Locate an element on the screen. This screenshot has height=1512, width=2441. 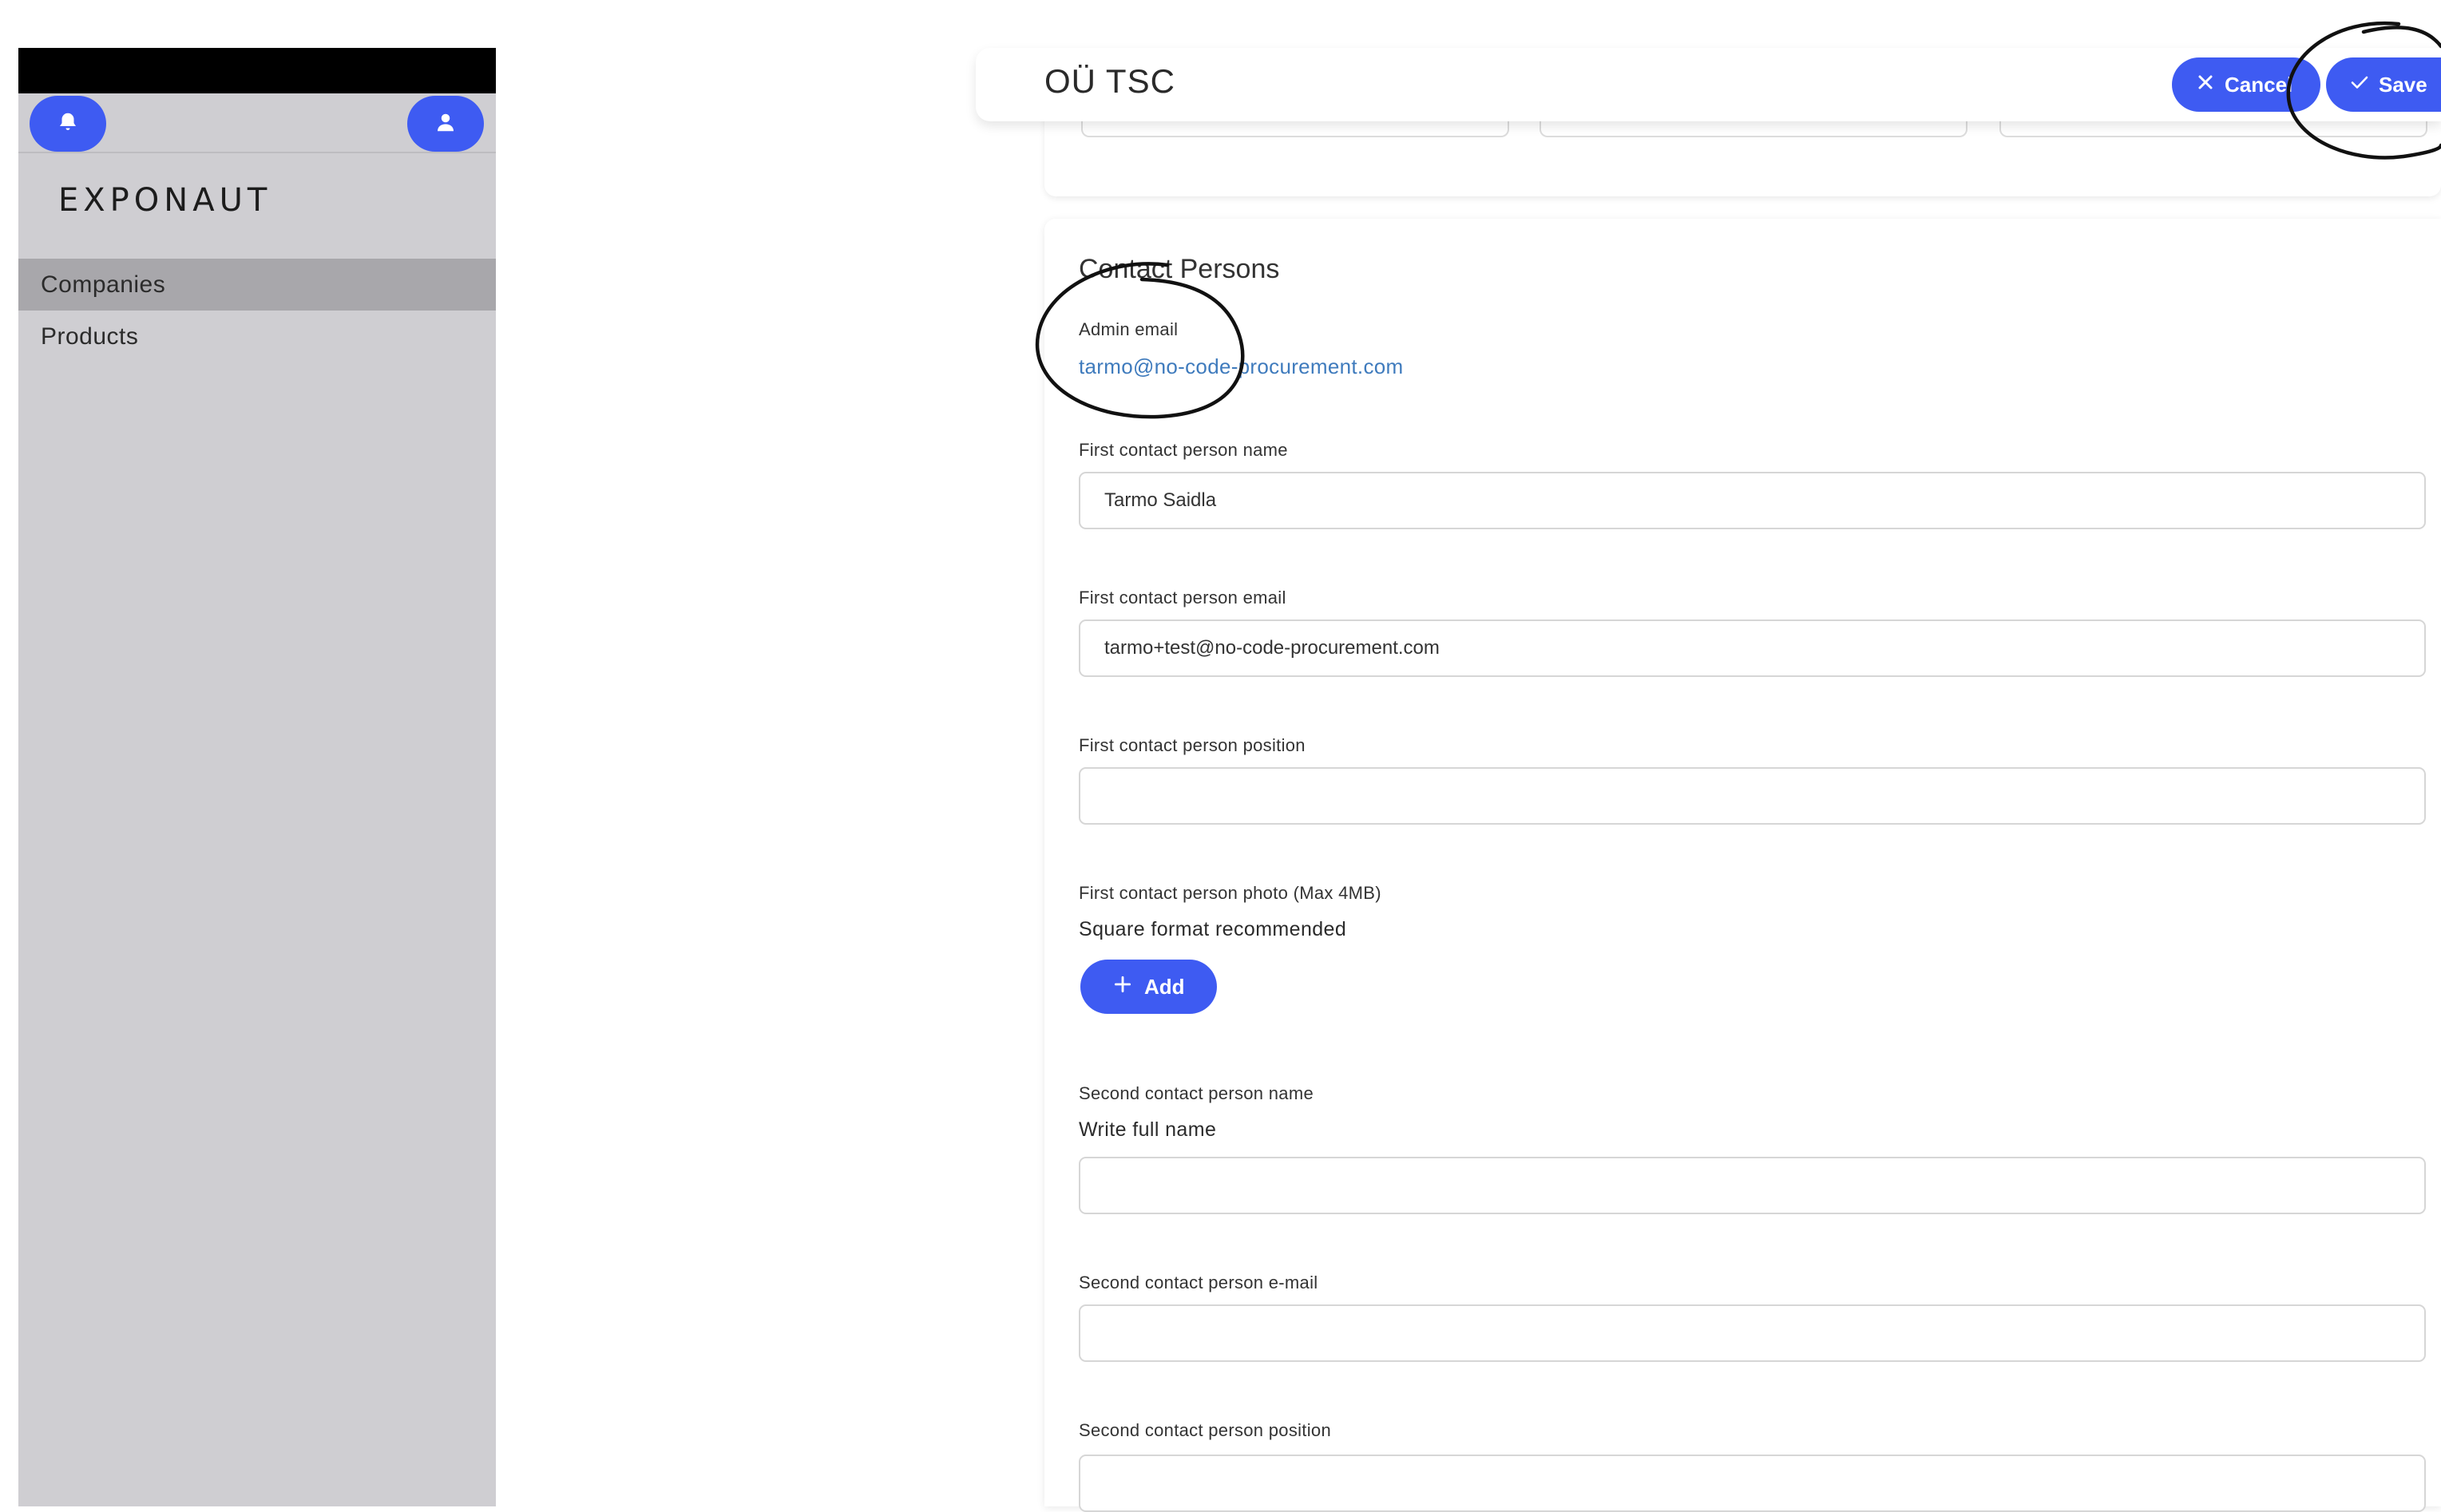
second-position-label: Second contact person position is located at coordinates (1205, 1430).